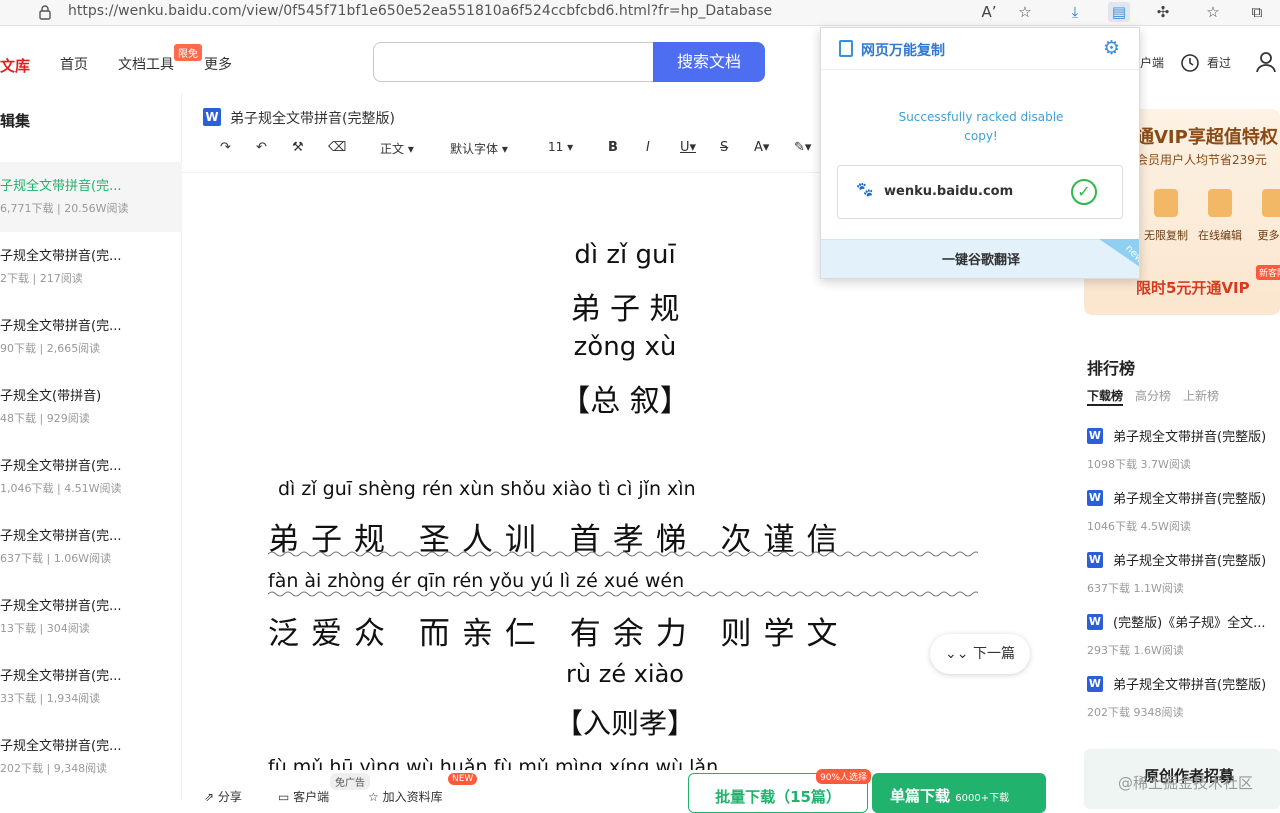 This screenshot has width=1280, height=813. What do you see at coordinates (724, 147) in the screenshot?
I see `strikethrough-icon: S` at bounding box center [724, 147].